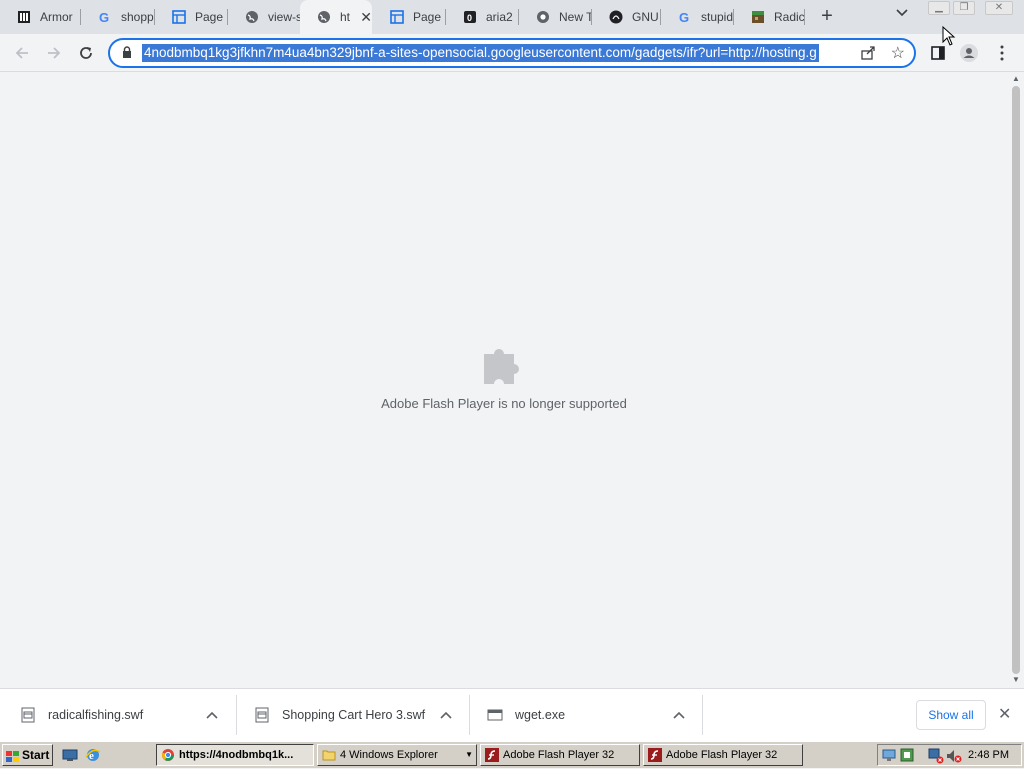  Describe the element at coordinates (1016, 78) in the screenshot. I see `scroll-up-arrow-icon: ▲` at that location.